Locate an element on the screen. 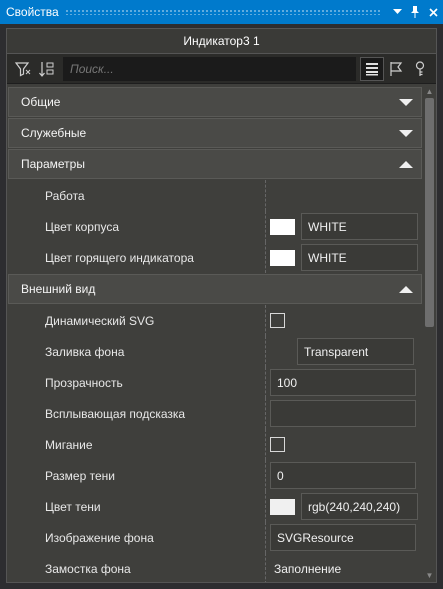 Image resolution: width=443 pixels, height=589 pixels. property-row: Работа is located at coordinates (215, 195).